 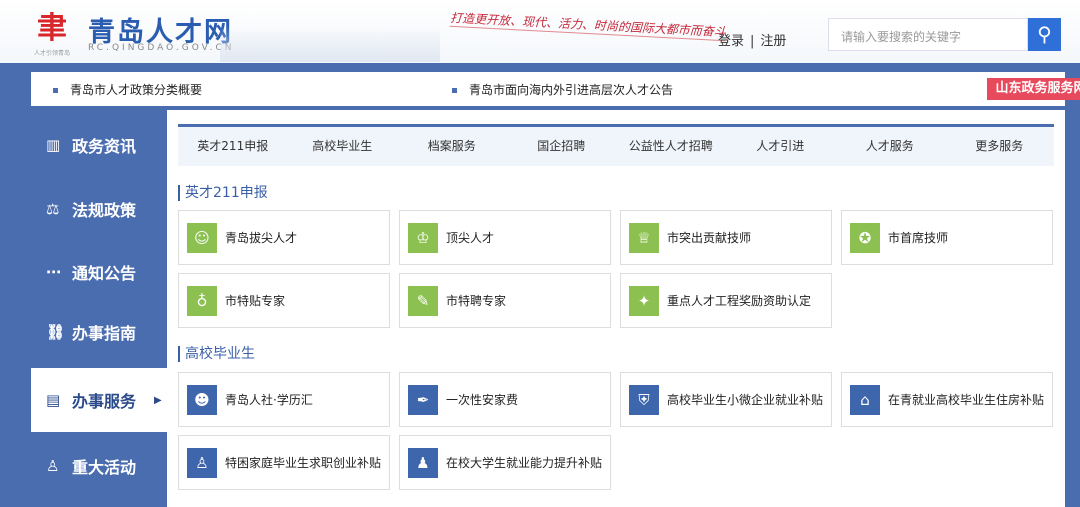 What do you see at coordinates (505, 237) in the screenshot?
I see `service-card: ♔ 顶尖人才` at bounding box center [505, 237].